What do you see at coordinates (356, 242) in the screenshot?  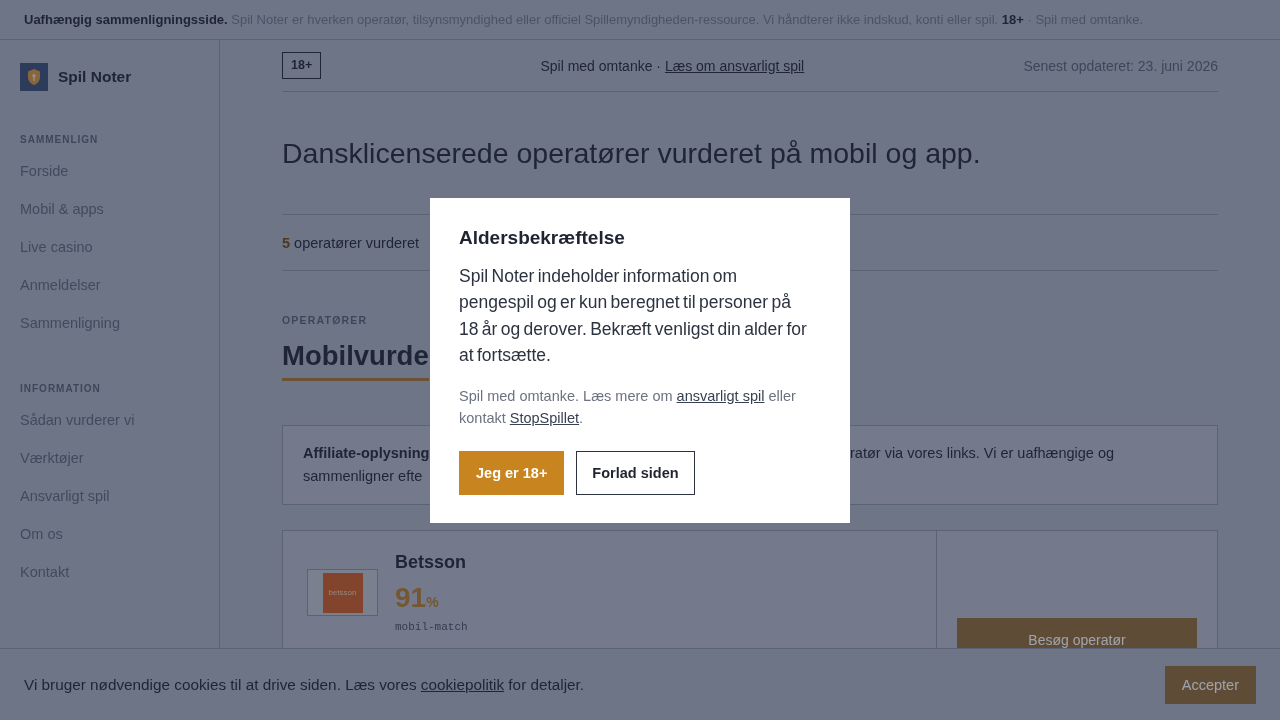 I see `operator-count-label: operatører vurderet` at bounding box center [356, 242].